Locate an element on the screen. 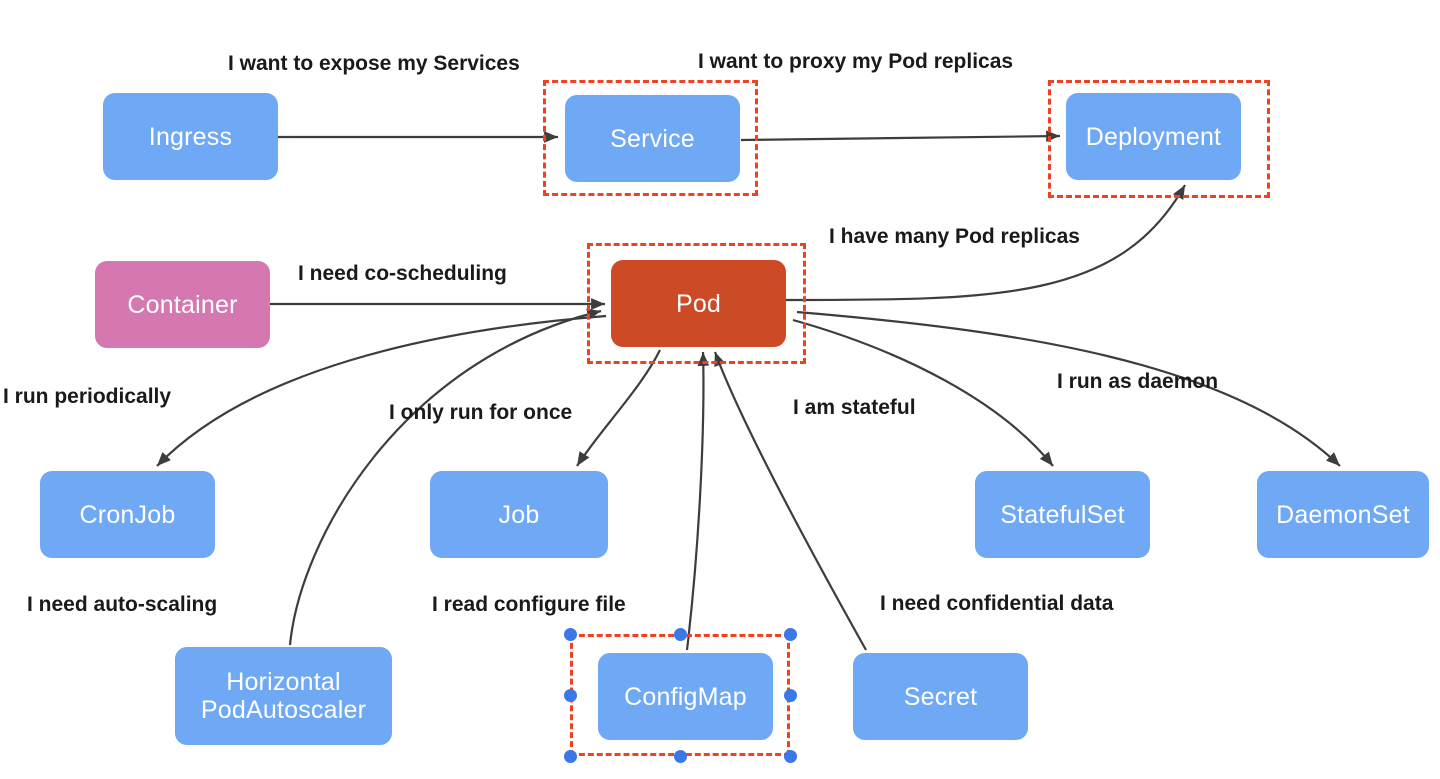 This screenshot has height=779, width=1440. node-label: Container is located at coordinates (182, 304).